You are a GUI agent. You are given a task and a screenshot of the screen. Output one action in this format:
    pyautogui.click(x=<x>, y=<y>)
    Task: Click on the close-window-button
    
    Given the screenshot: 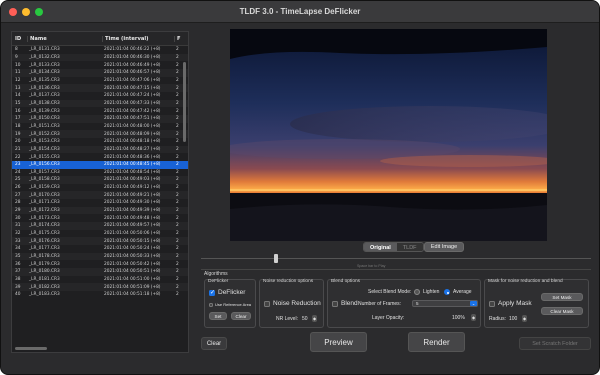 What is the action you would take?
    pyautogui.click(x=13, y=11)
    